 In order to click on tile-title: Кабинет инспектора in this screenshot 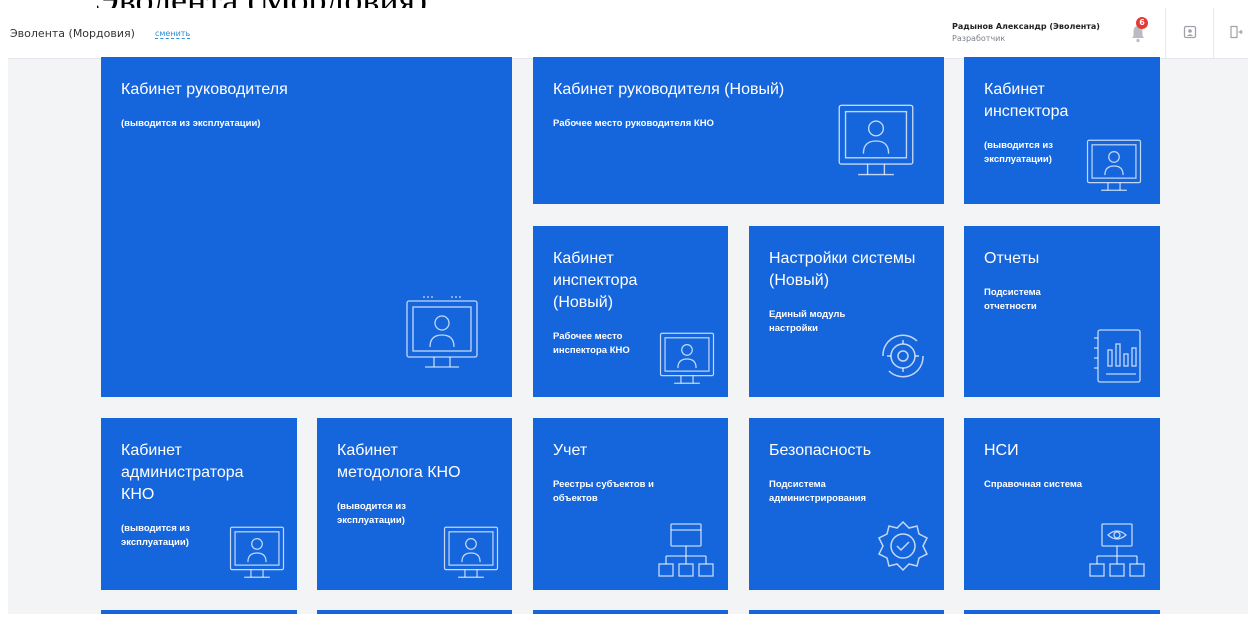, I will do `click(1026, 100)`.